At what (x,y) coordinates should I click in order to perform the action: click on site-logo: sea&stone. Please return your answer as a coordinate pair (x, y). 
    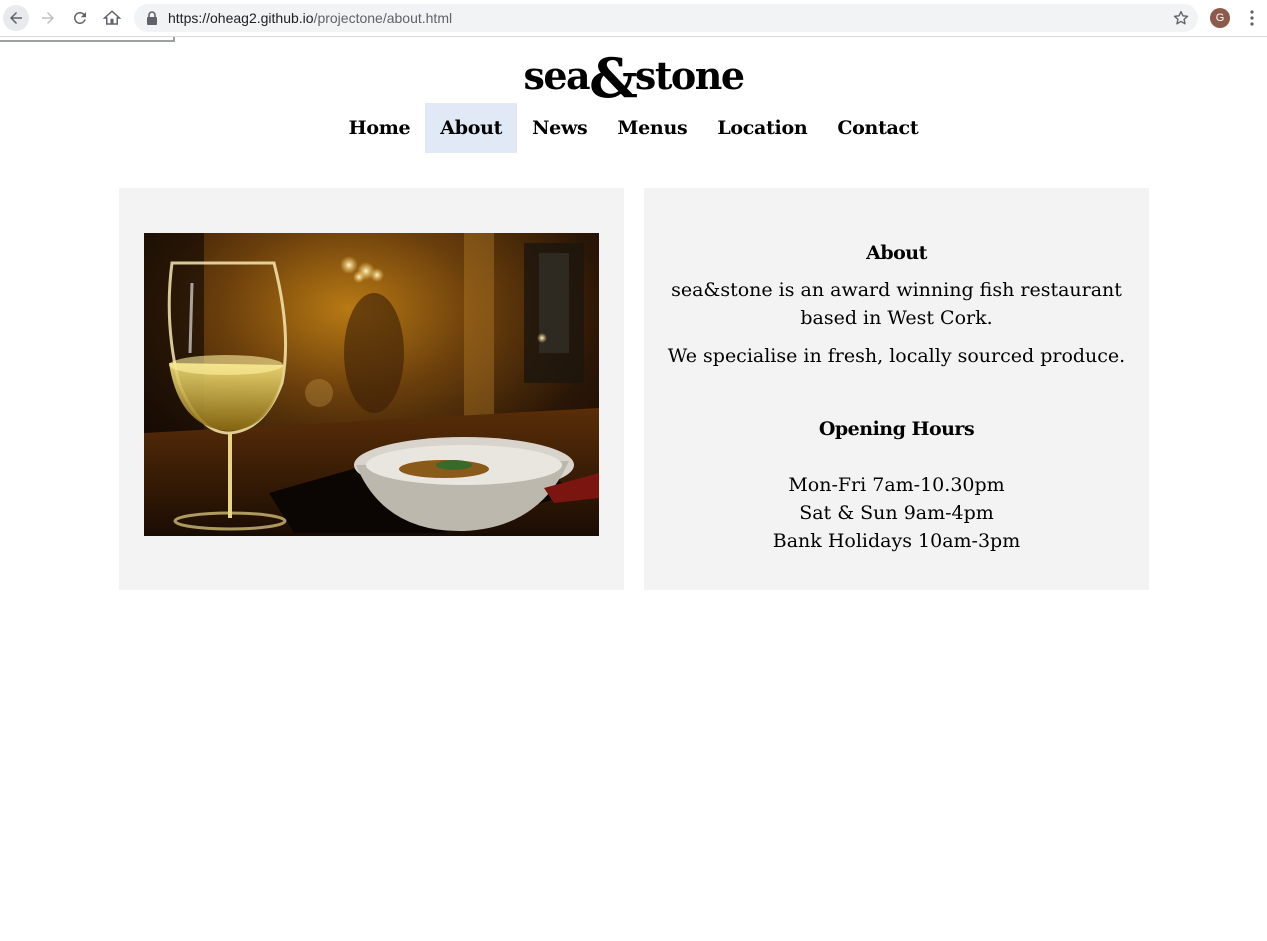
    Looking at the image, I should click on (633, 77).